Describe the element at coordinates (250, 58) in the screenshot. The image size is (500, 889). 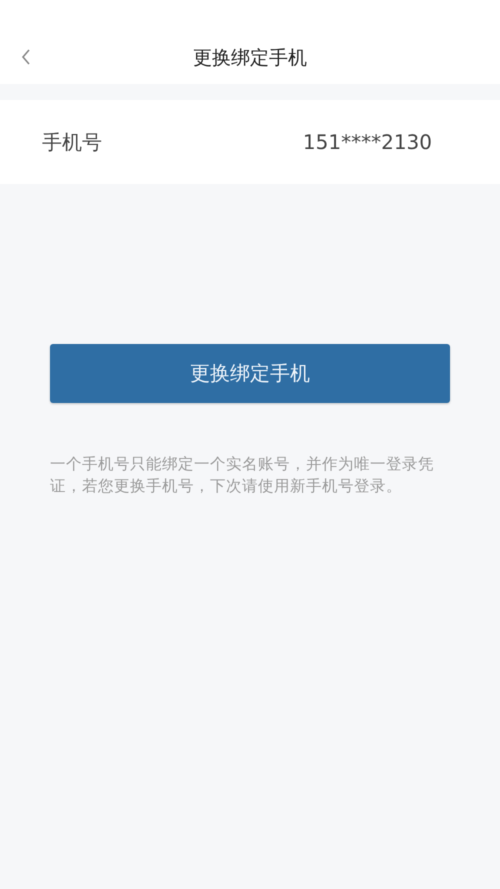
I see `page-title: 更换绑定手机` at that location.